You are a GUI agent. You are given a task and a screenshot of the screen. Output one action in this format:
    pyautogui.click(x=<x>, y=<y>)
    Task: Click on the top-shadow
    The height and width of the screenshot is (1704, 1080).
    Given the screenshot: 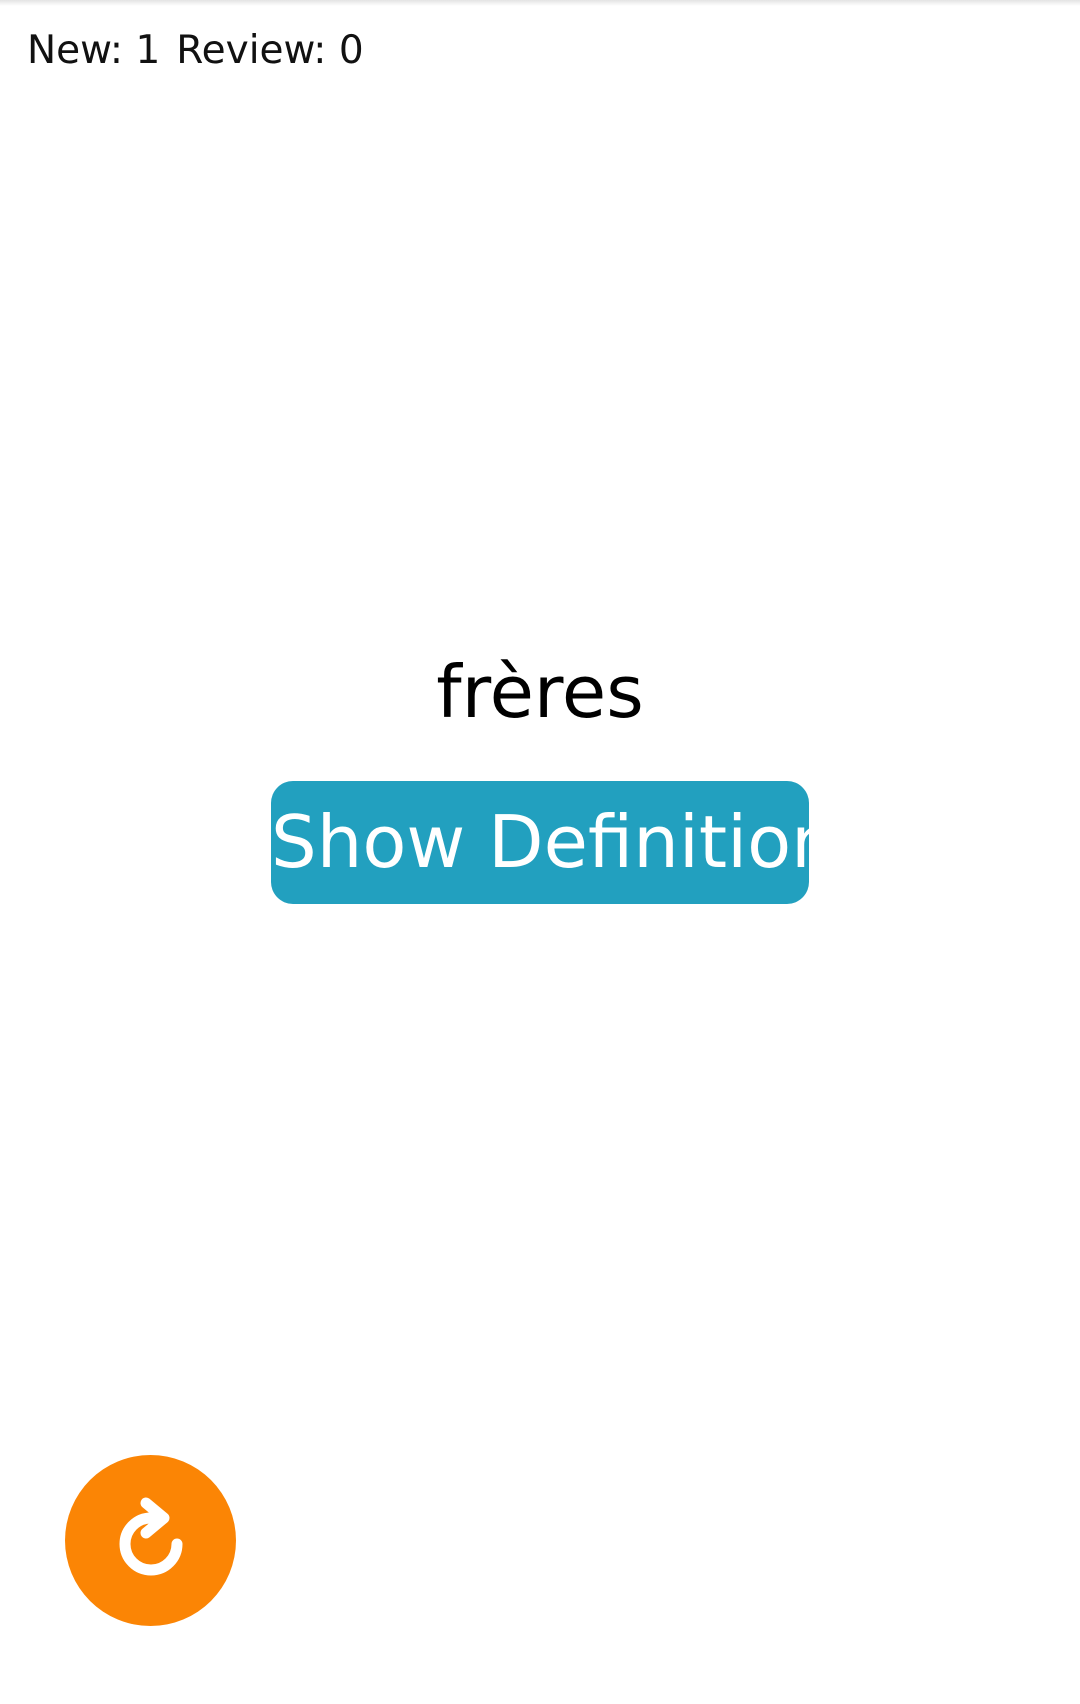 What is the action you would take?
    pyautogui.click(x=540, y=3)
    